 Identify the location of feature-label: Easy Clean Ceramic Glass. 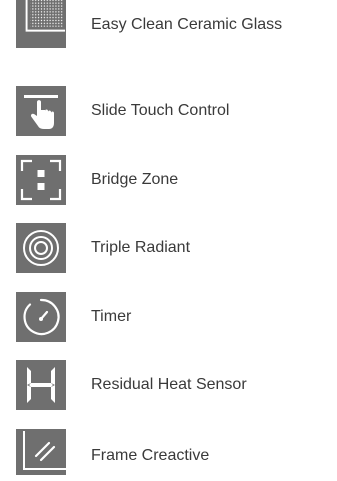
(187, 24).